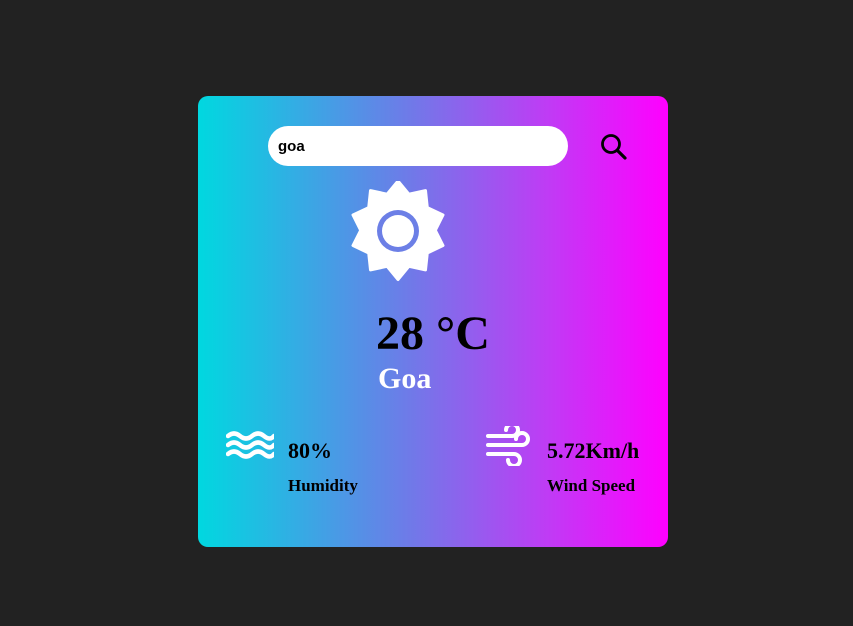  I want to click on waves-icon, so click(250, 445).